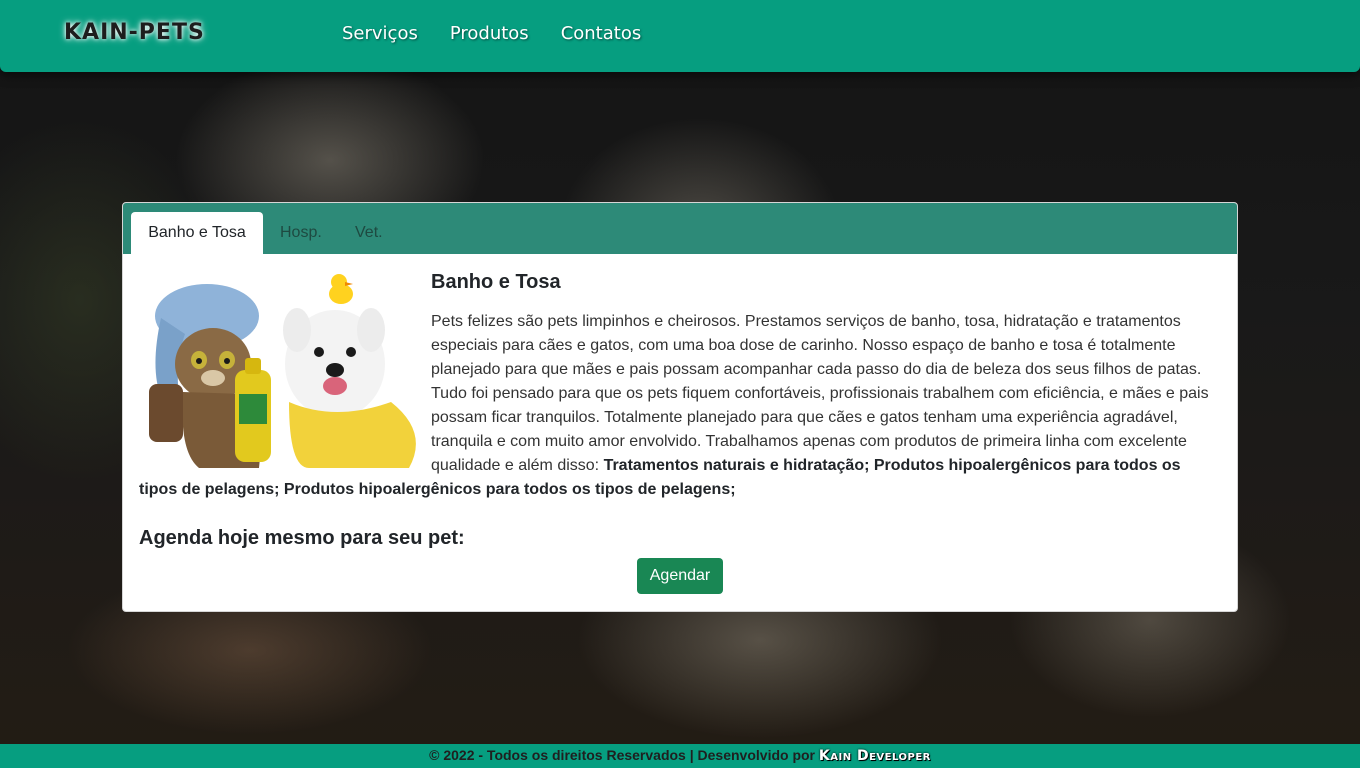 The width and height of the screenshot is (1360, 768). What do you see at coordinates (302, 538) in the screenshot?
I see `schedule-heading: Agenda hoje mesmo para seu pet:` at bounding box center [302, 538].